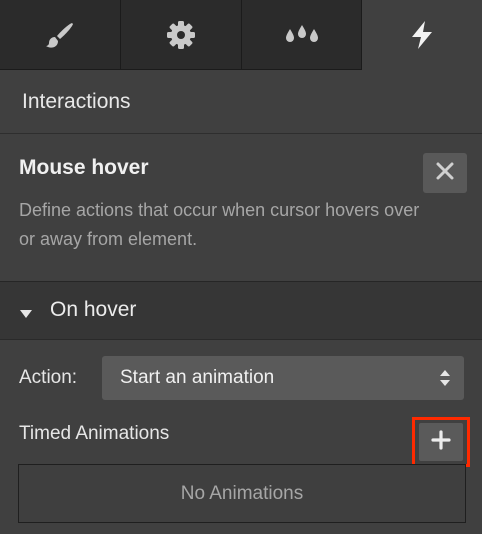 Image resolution: width=482 pixels, height=534 pixels. What do you see at coordinates (84, 167) in the screenshot?
I see `trigger-title: Mouse hover` at bounding box center [84, 167].